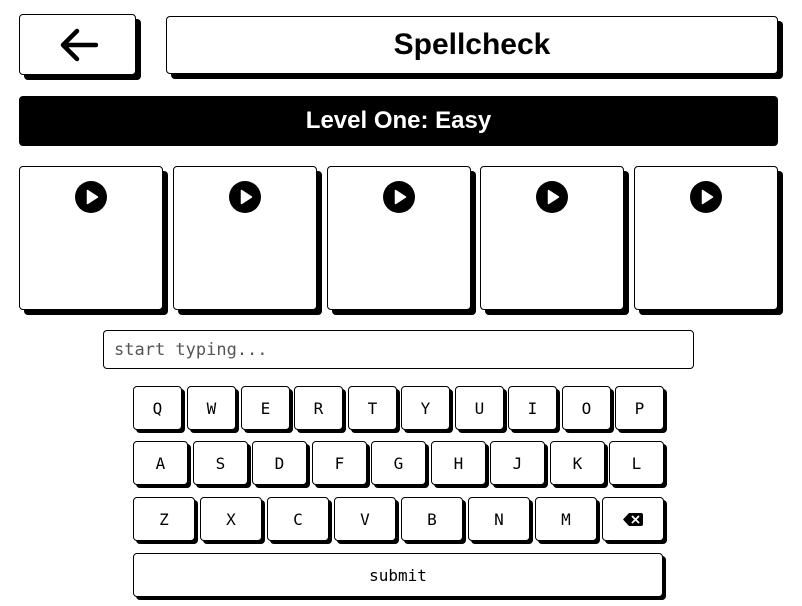 This screenshot has width=802, height=606. Describe the element at coordinates (499, 519) in the screenshot. I see `key-n: N` at that location.